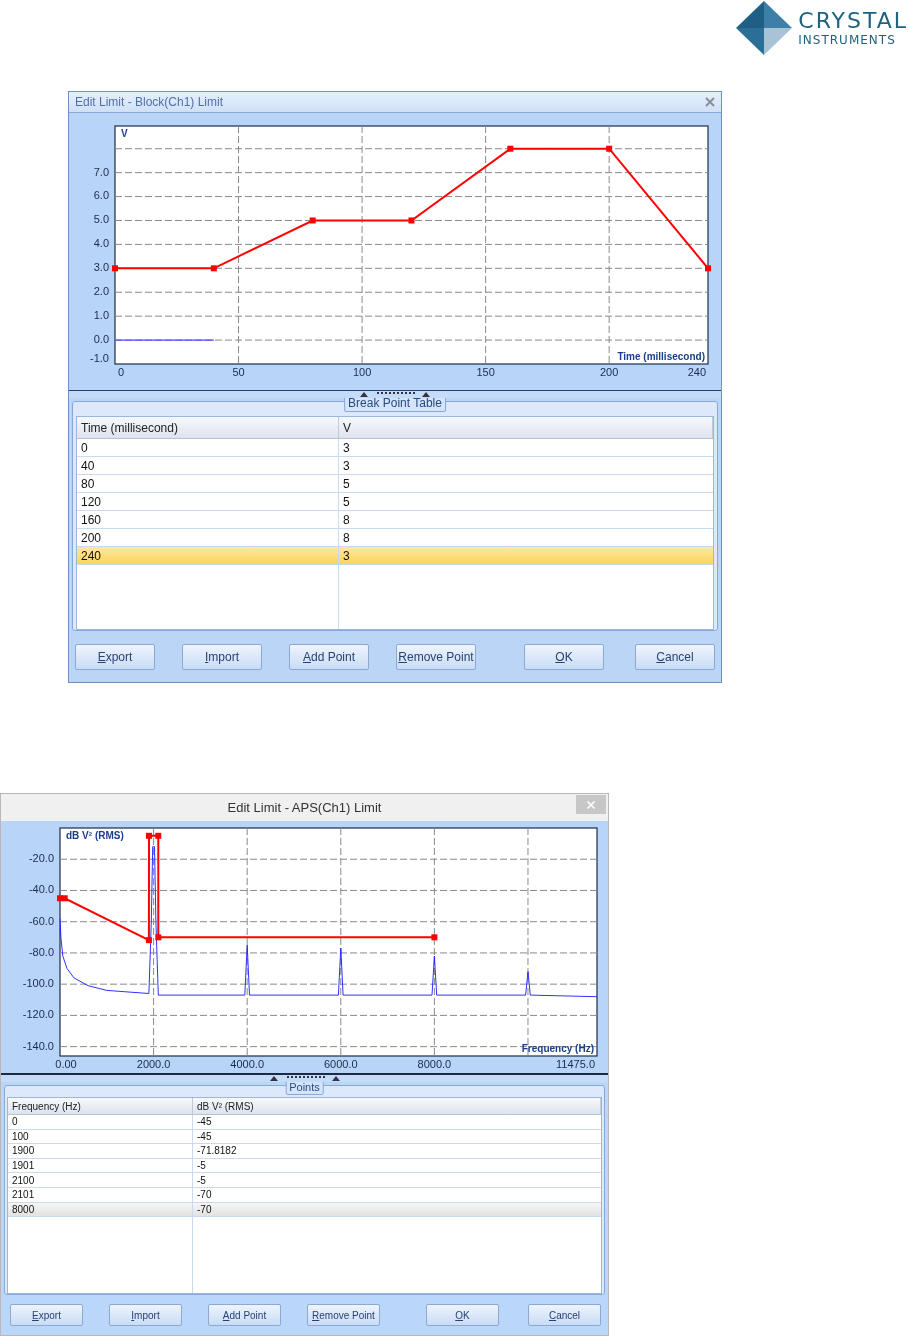 Image resolution: width=910 pixels, height=1336 pixels. Describe the element at coordinates (99, 357) in the screenshot. I see `axis-tick-label: -1.0` at that location.